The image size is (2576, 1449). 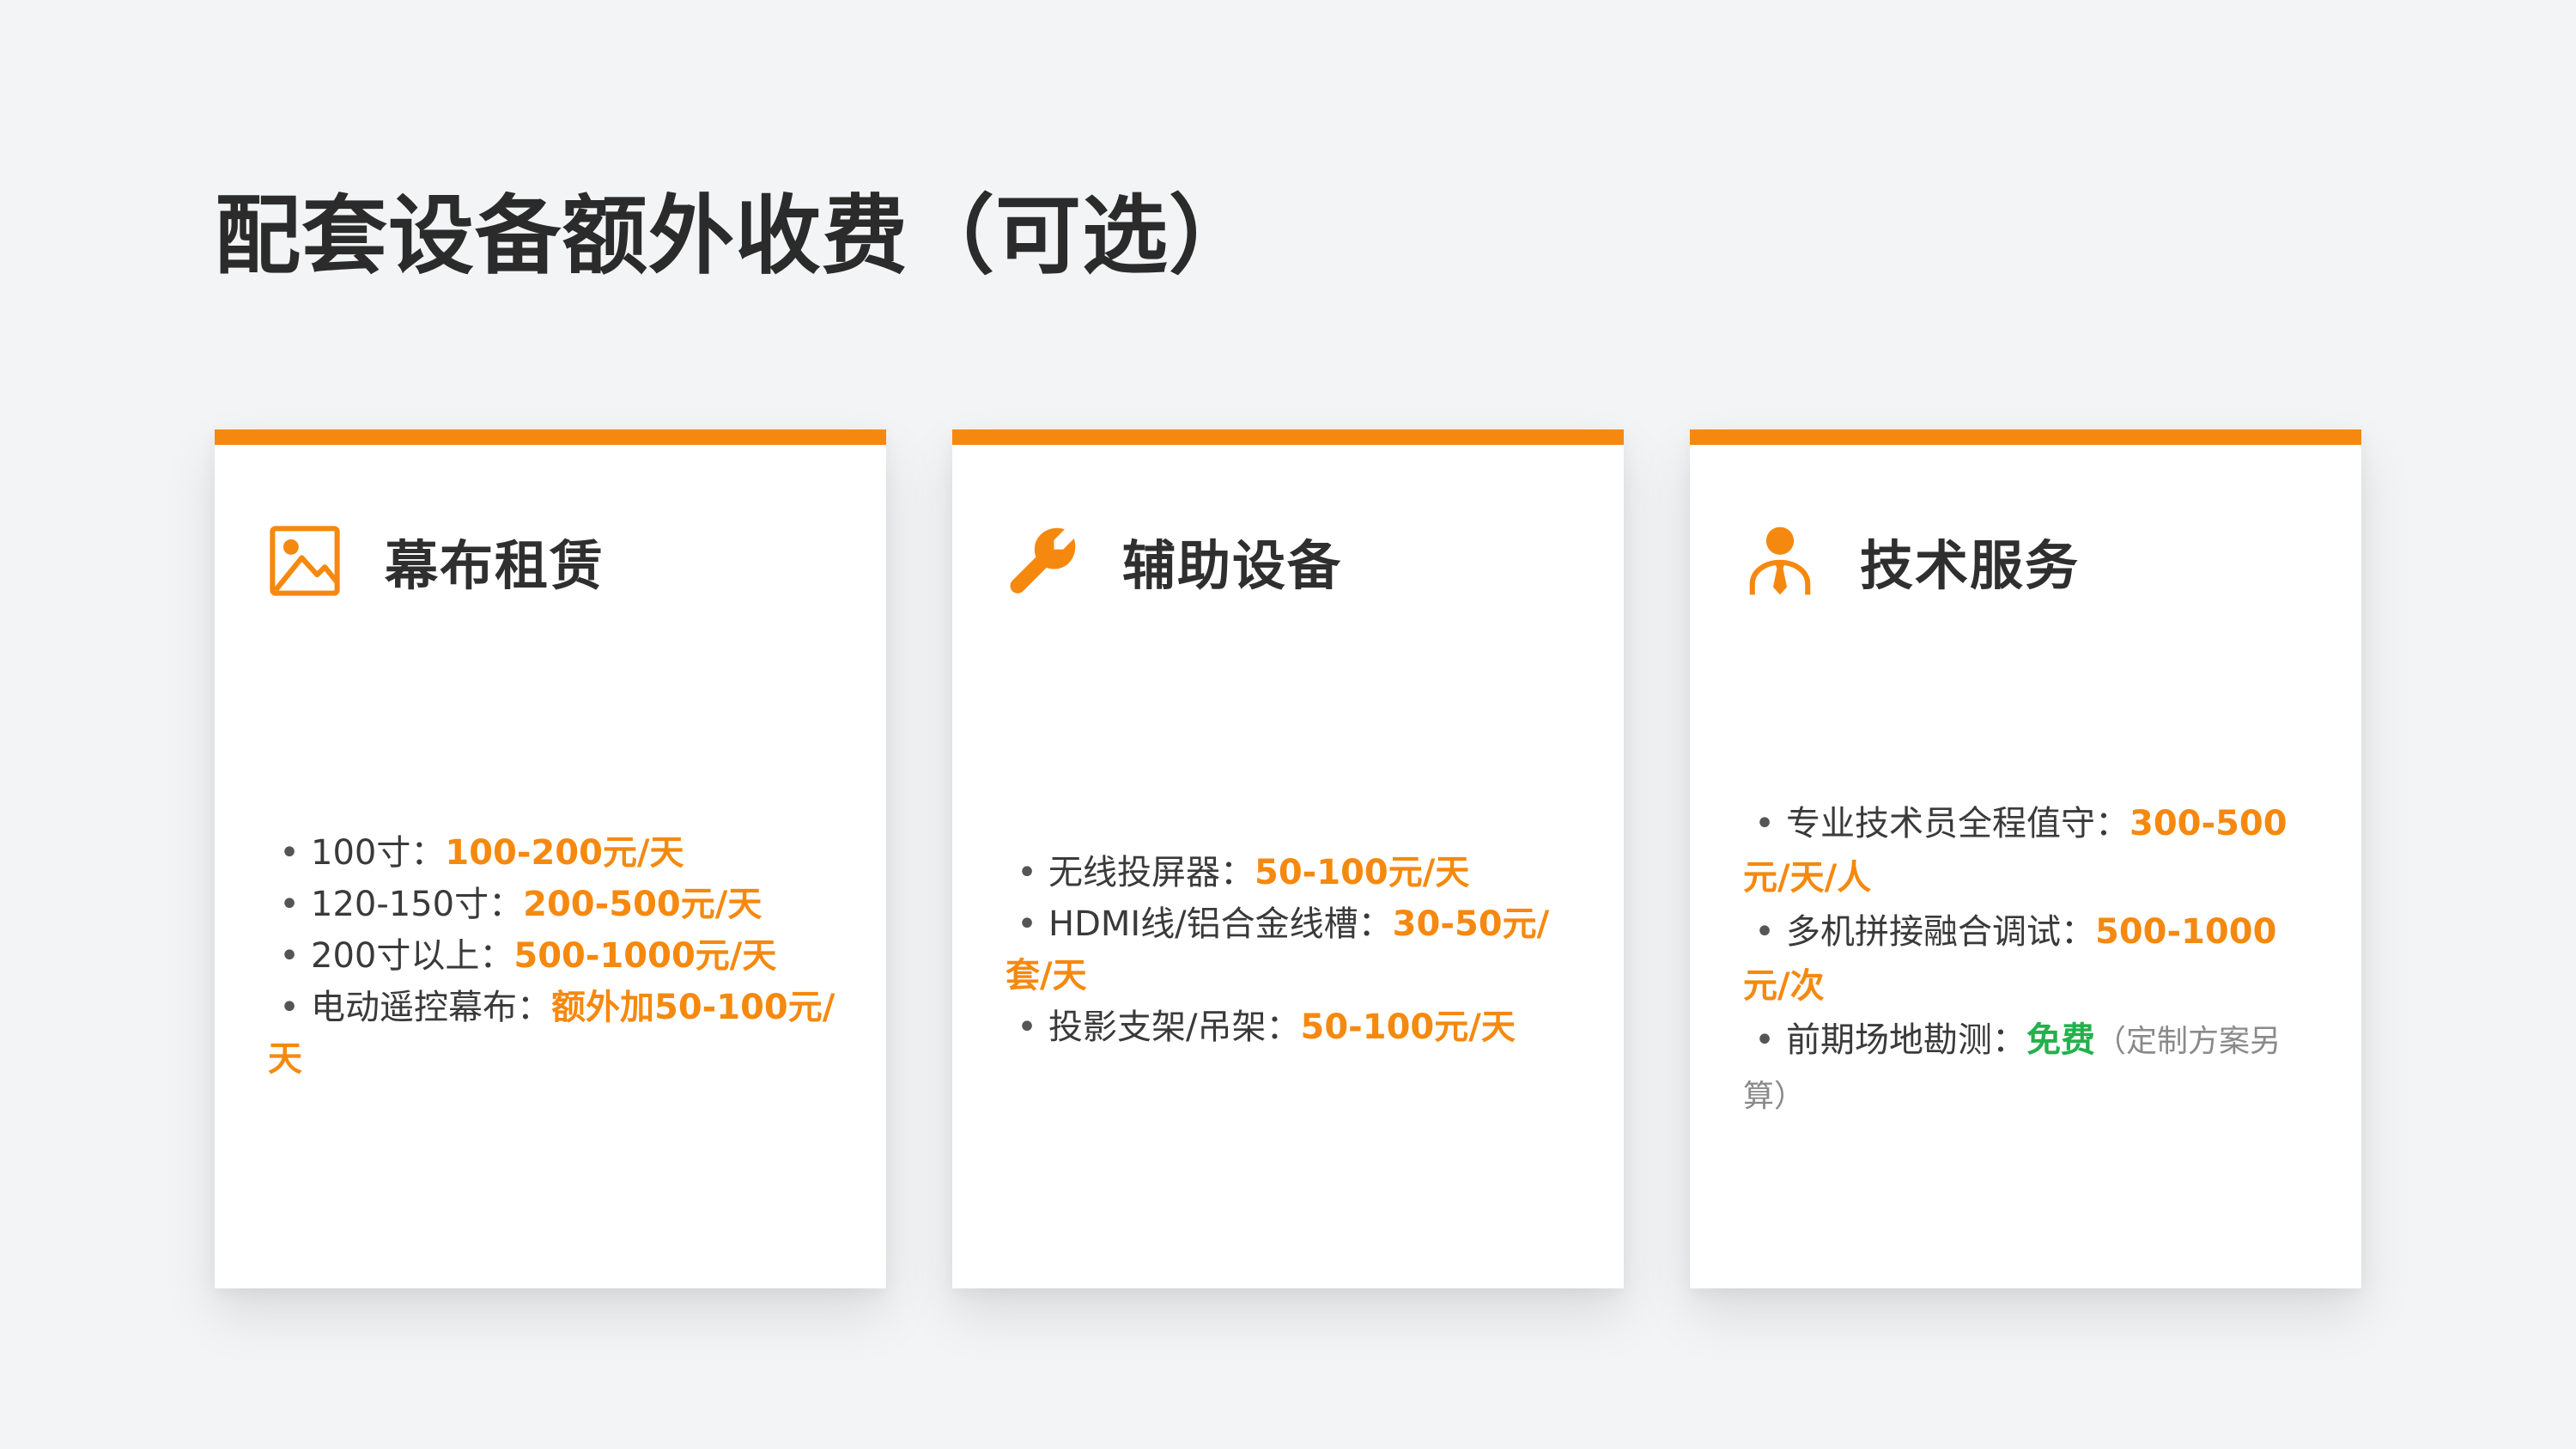 I want to click on technician-icon, so click(x=1780, y=561).